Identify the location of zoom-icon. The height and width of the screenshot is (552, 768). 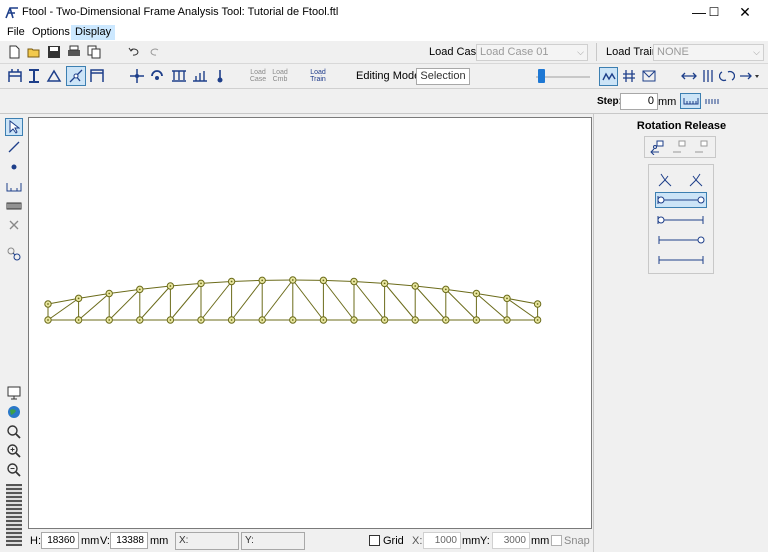
(14, 432).